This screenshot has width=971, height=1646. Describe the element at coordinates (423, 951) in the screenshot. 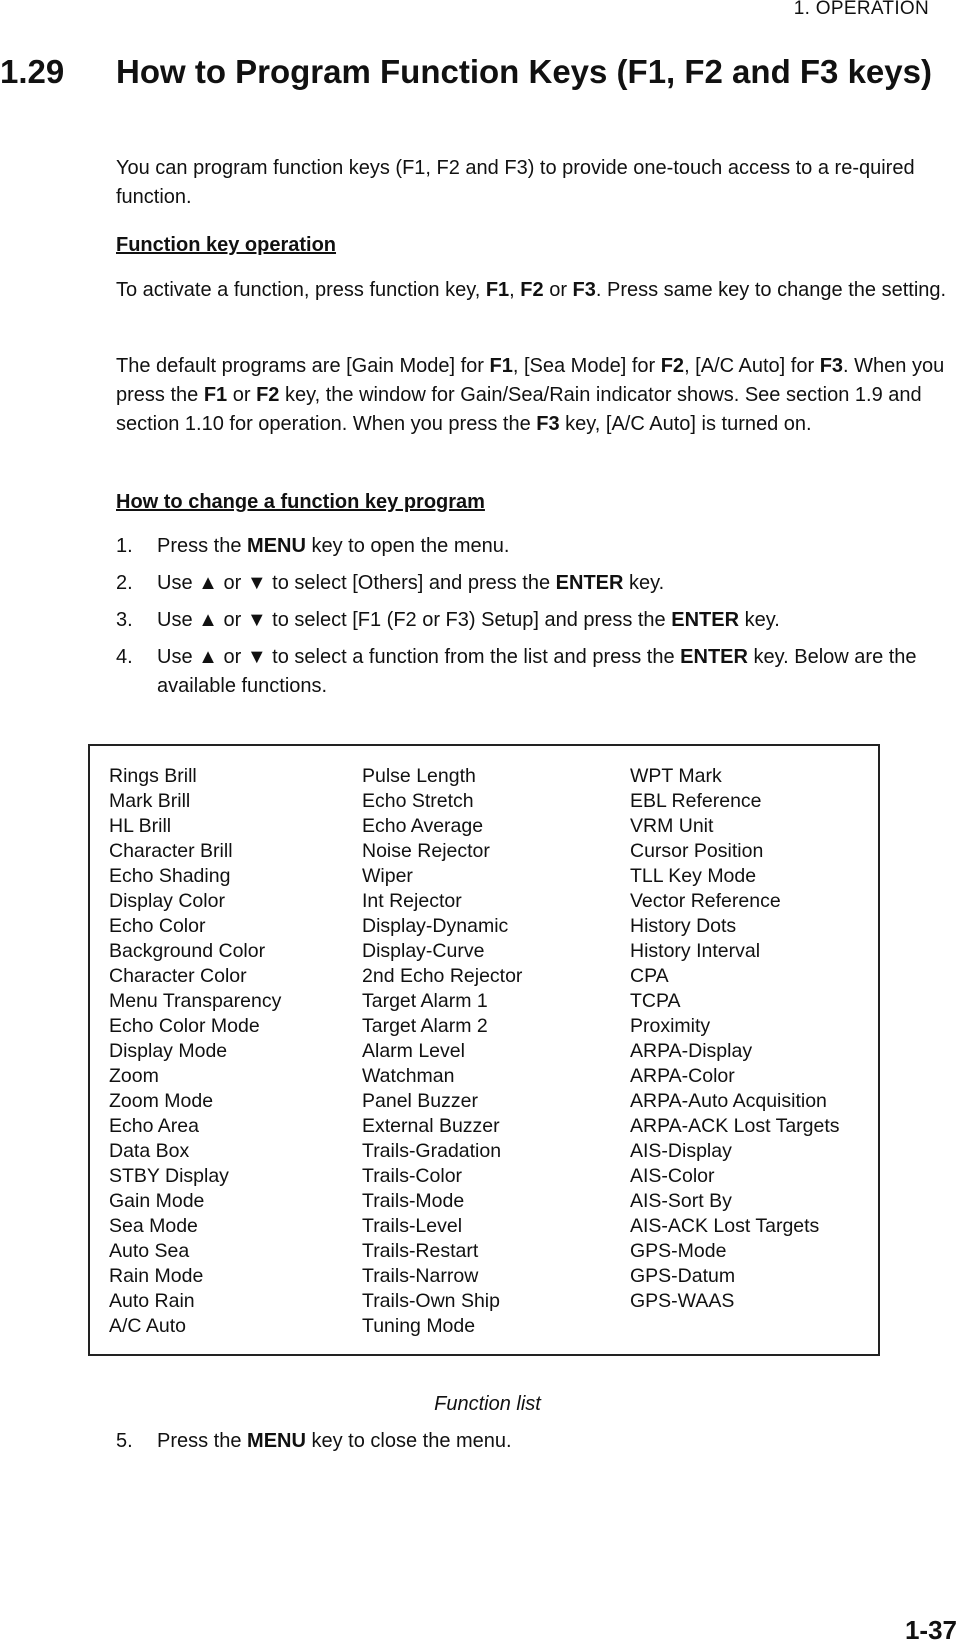

I see `function-list-item: Display-Curve` at that location.